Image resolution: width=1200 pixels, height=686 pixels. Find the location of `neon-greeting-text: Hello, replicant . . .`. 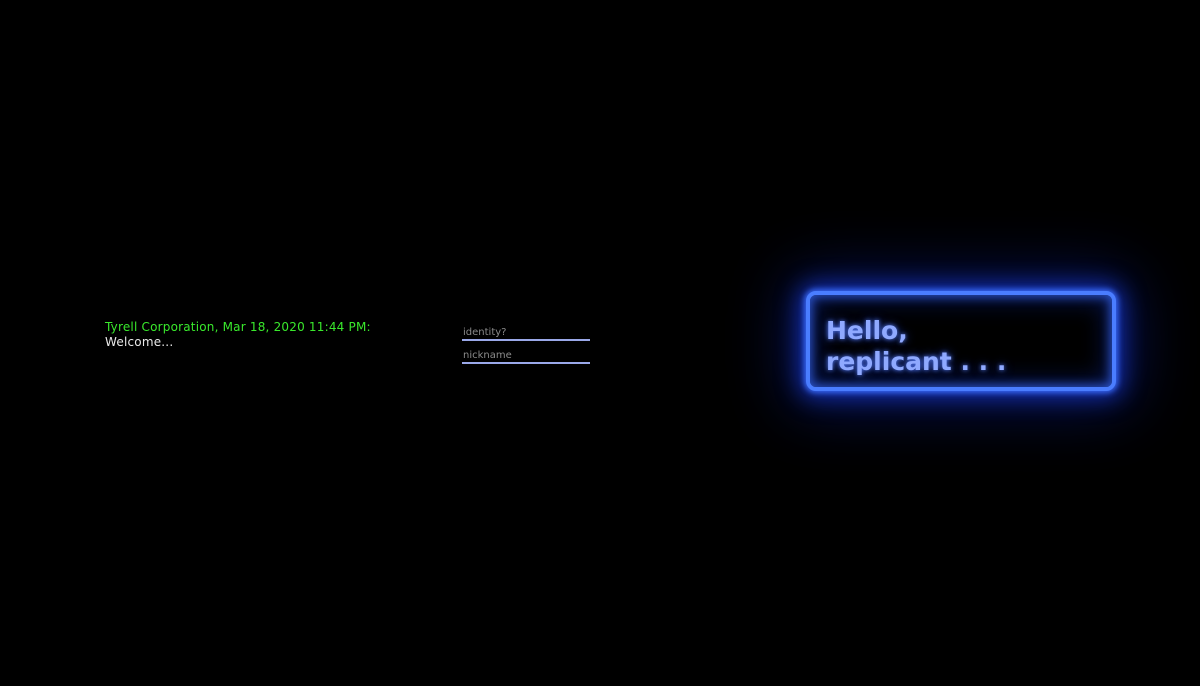

neon-greeting-text: Hello, replicant . . . is located at coordinates (916, 346).